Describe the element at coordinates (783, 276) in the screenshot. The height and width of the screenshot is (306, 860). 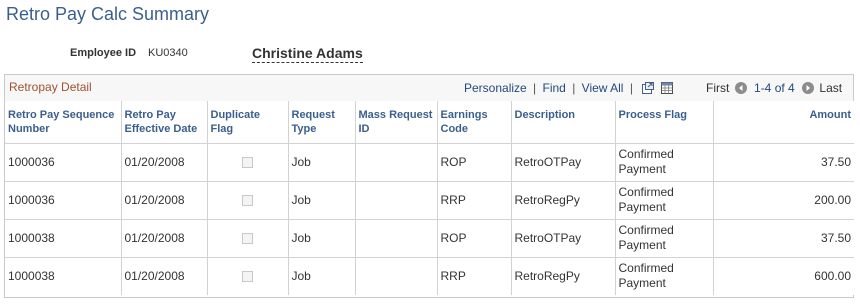
I see `amount-cell: 600.00` at that location.